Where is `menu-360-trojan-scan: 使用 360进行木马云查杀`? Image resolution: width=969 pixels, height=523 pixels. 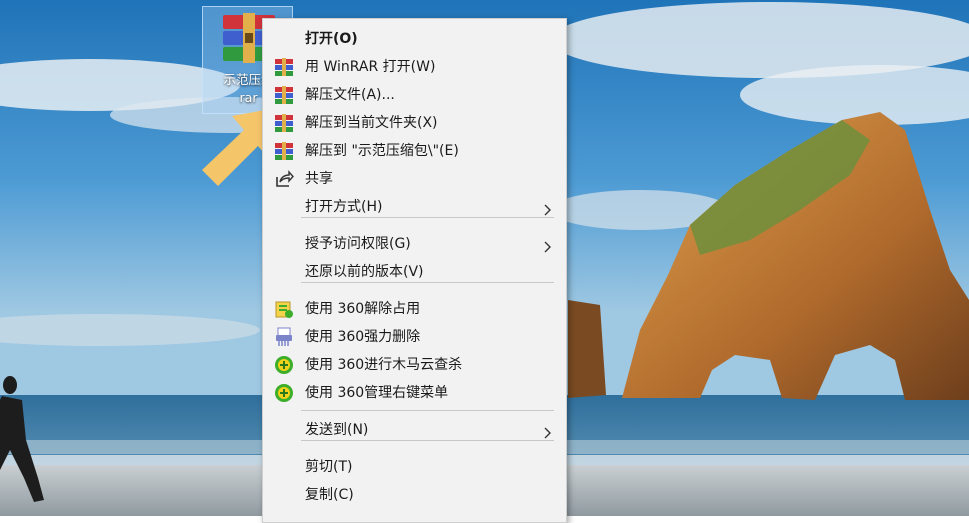 menu-360-trojan-scan: 使用 360进行木马云查杀 is located at coordinates (414, 365).